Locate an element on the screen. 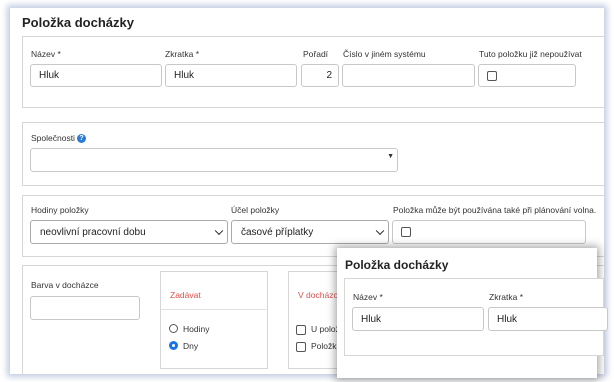 This screenshot has width=614, height=382. zadavat-group: Zadávat Hodiny Dny is located at coordinates (214, 320).